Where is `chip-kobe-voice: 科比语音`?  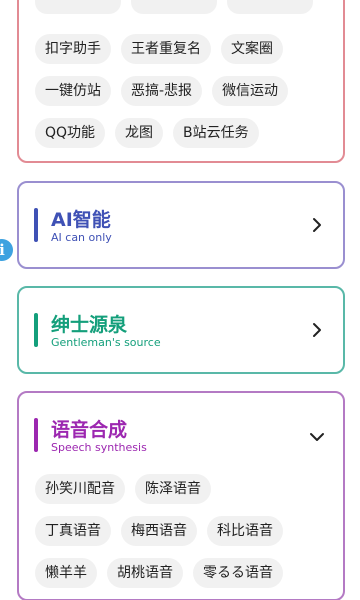
chip-kobe-voice: 科比语音 is located at coordinates (245, 531).